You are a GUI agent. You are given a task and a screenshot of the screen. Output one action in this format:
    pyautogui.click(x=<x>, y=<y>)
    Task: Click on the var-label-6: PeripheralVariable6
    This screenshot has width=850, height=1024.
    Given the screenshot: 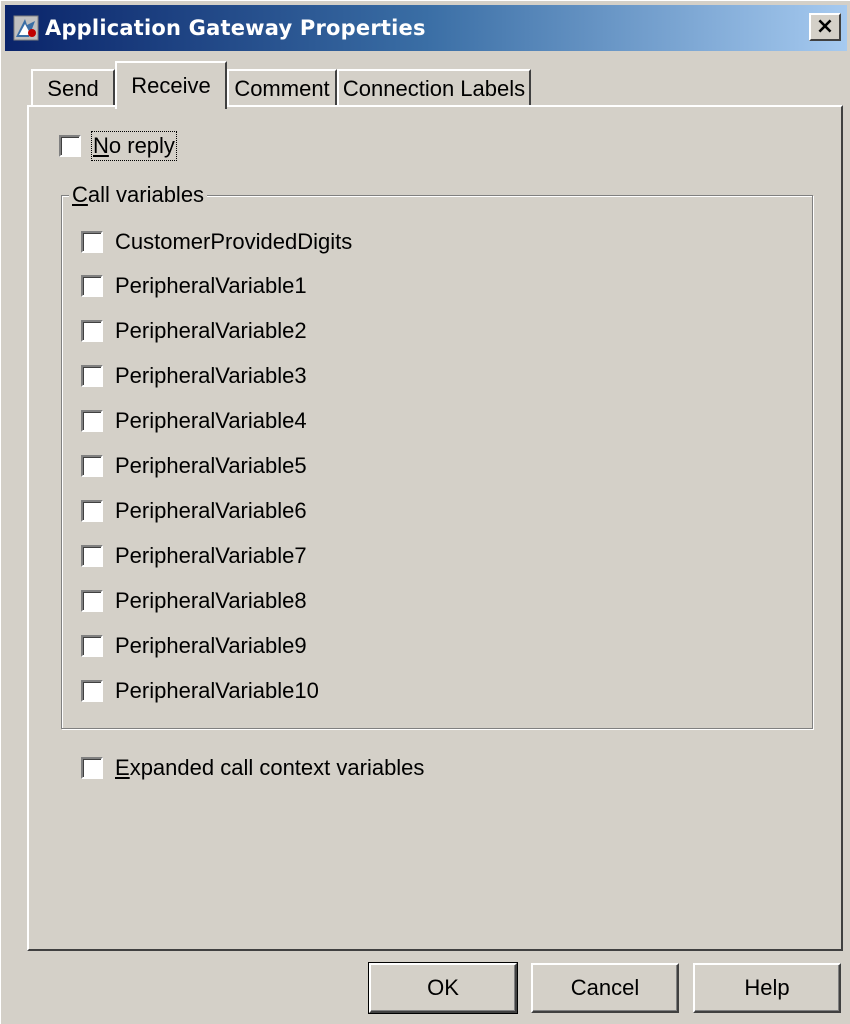 What is the action you would take?
    pyautogui.click(x=211, y=511)
    